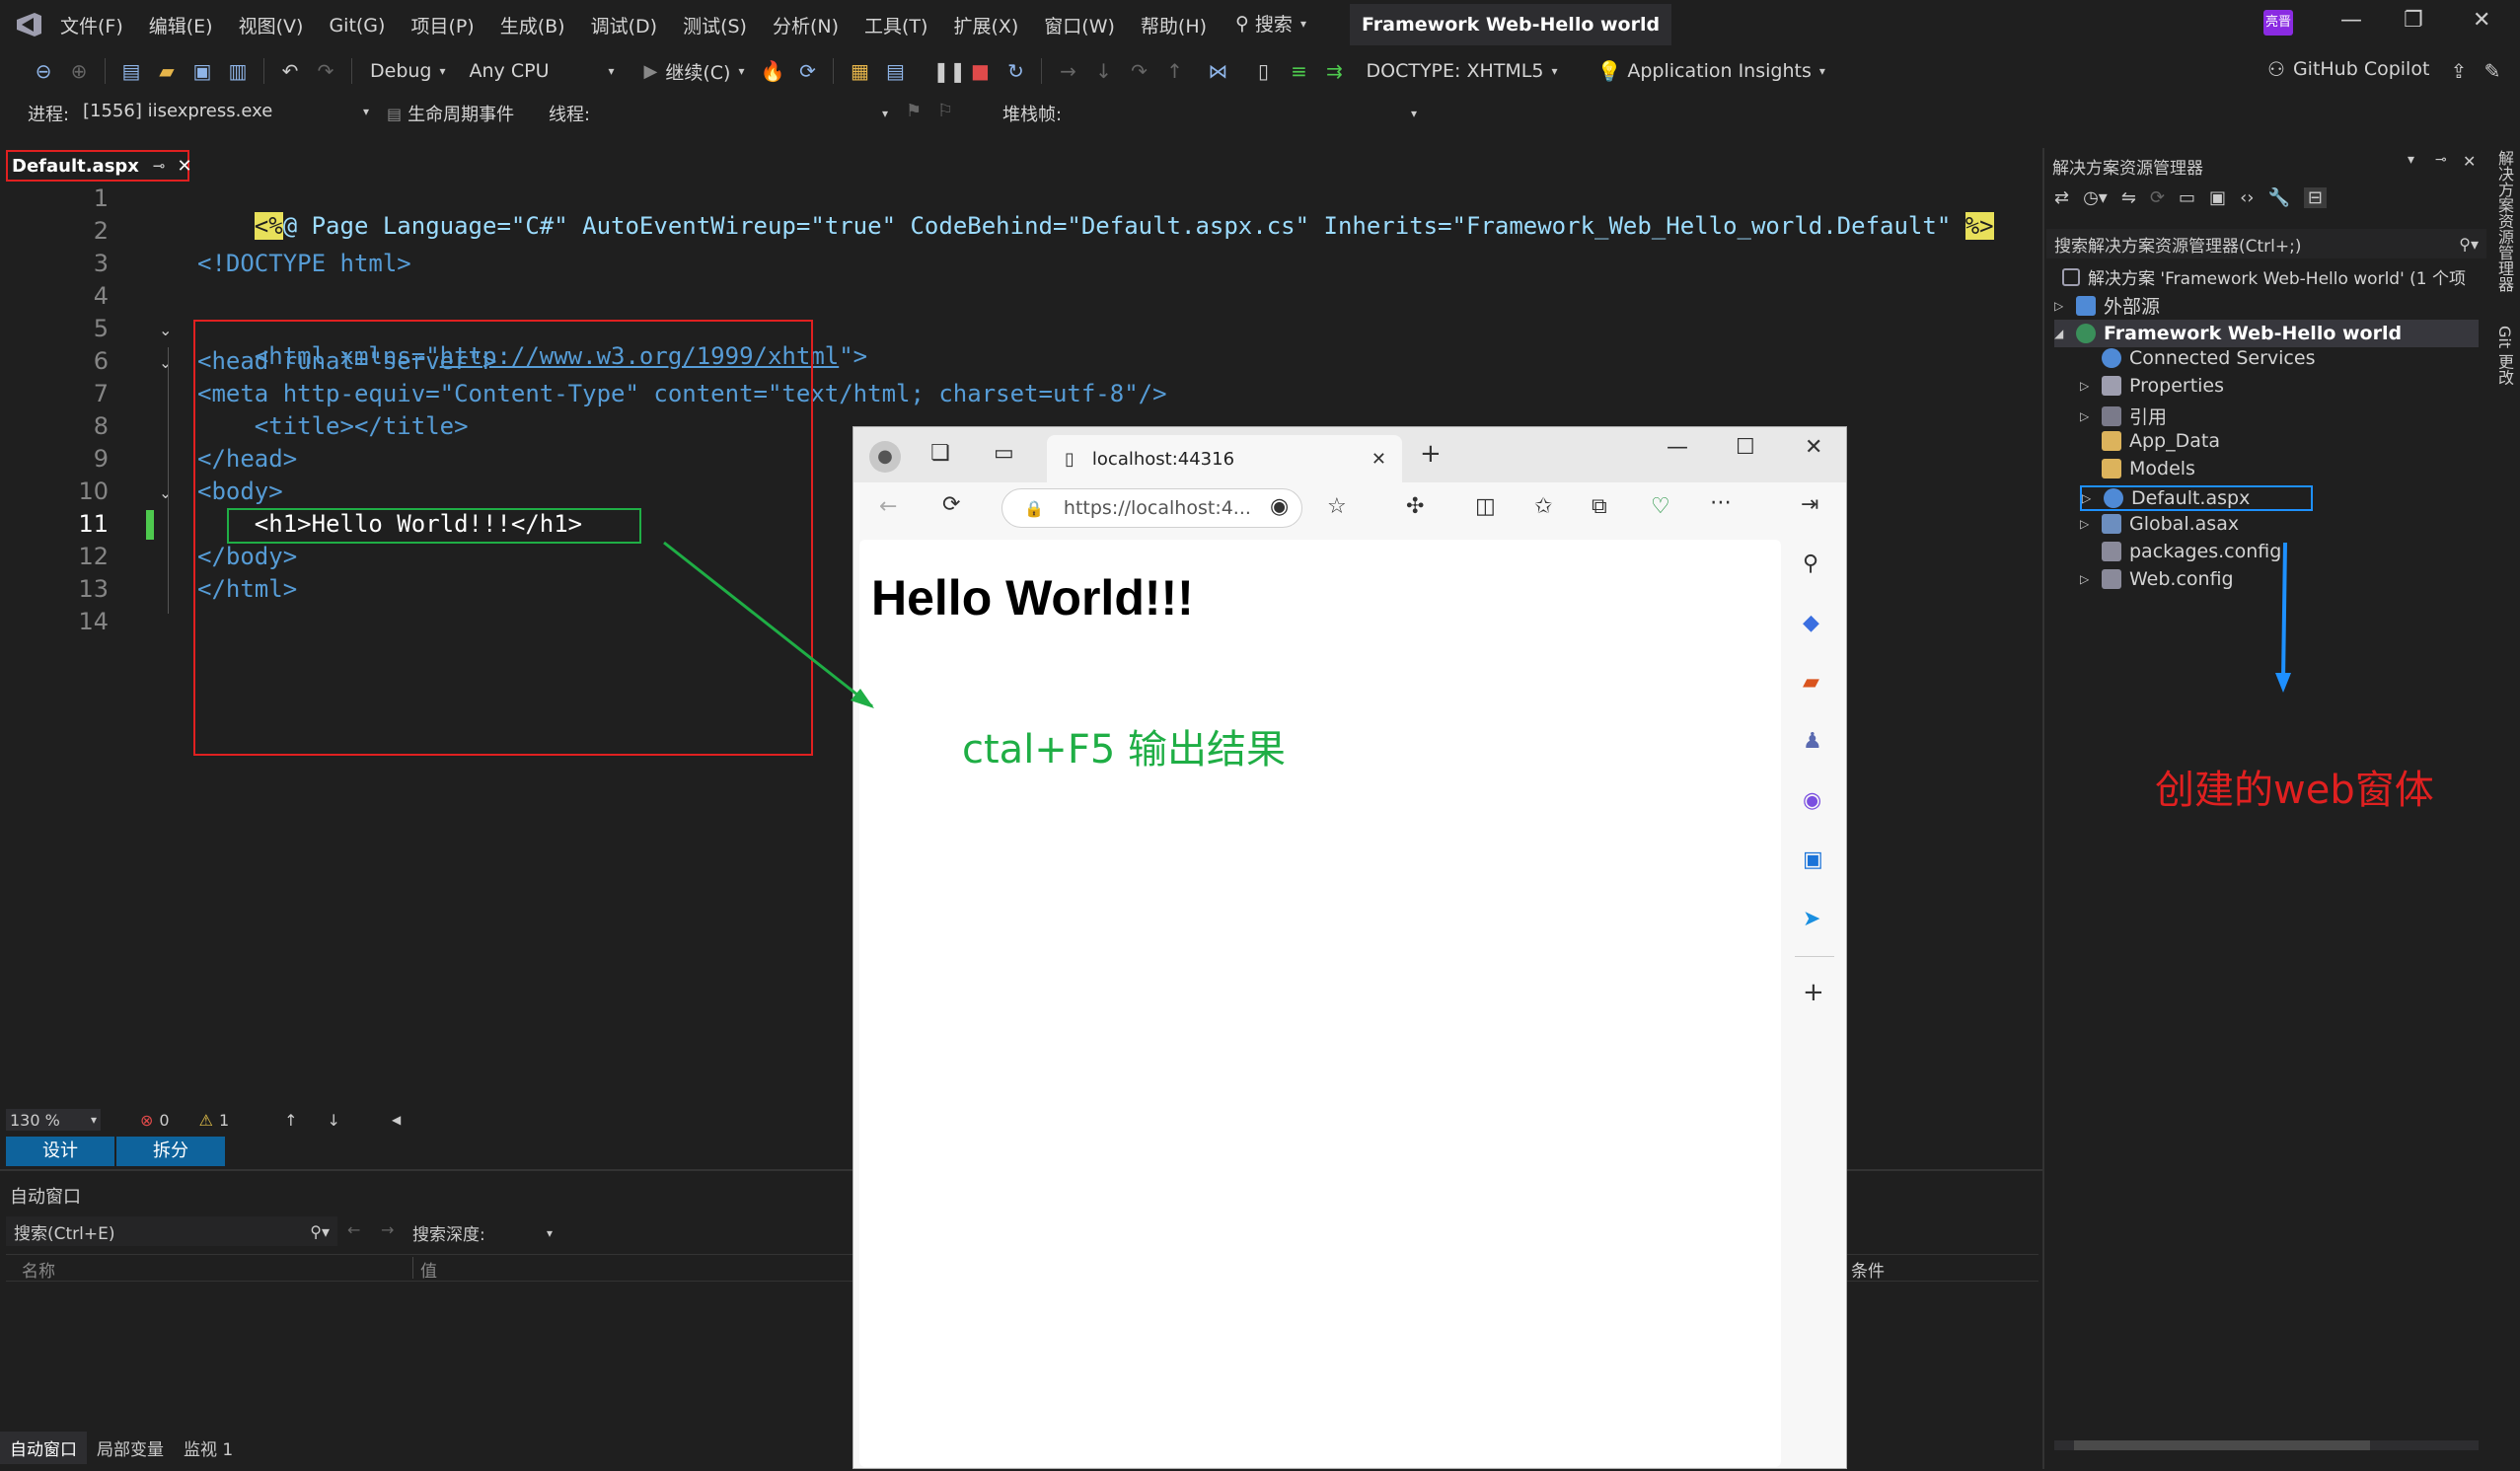  What do you see at coordinates (1477, 624) in the screenshot?
I see `annotation-arrows` at bounding box center [1477, 624].